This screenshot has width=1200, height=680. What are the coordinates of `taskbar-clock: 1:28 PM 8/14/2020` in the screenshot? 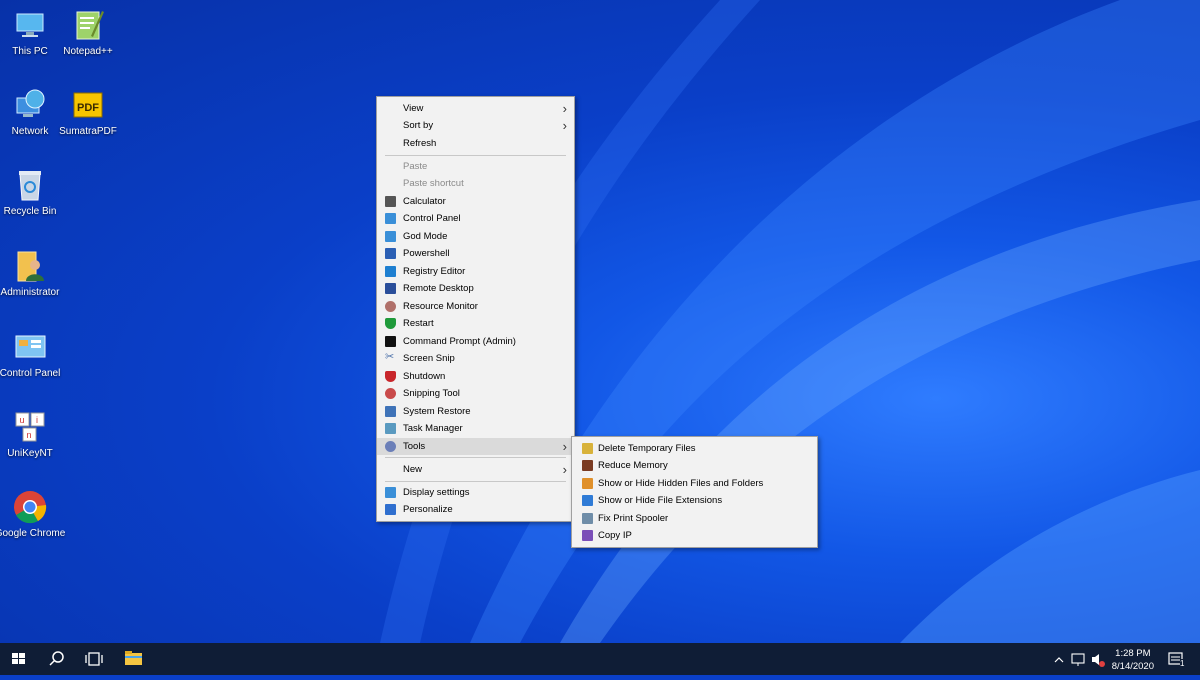 It's located at (1133, 660).